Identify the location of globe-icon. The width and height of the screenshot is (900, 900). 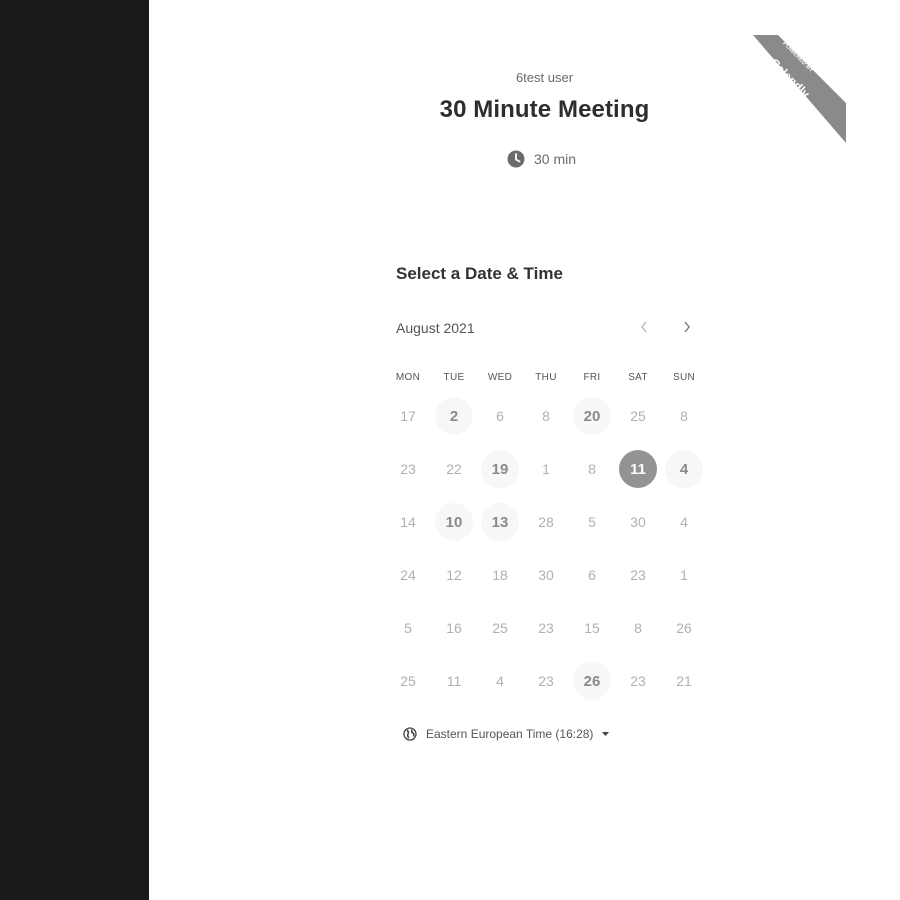
(410, 734).